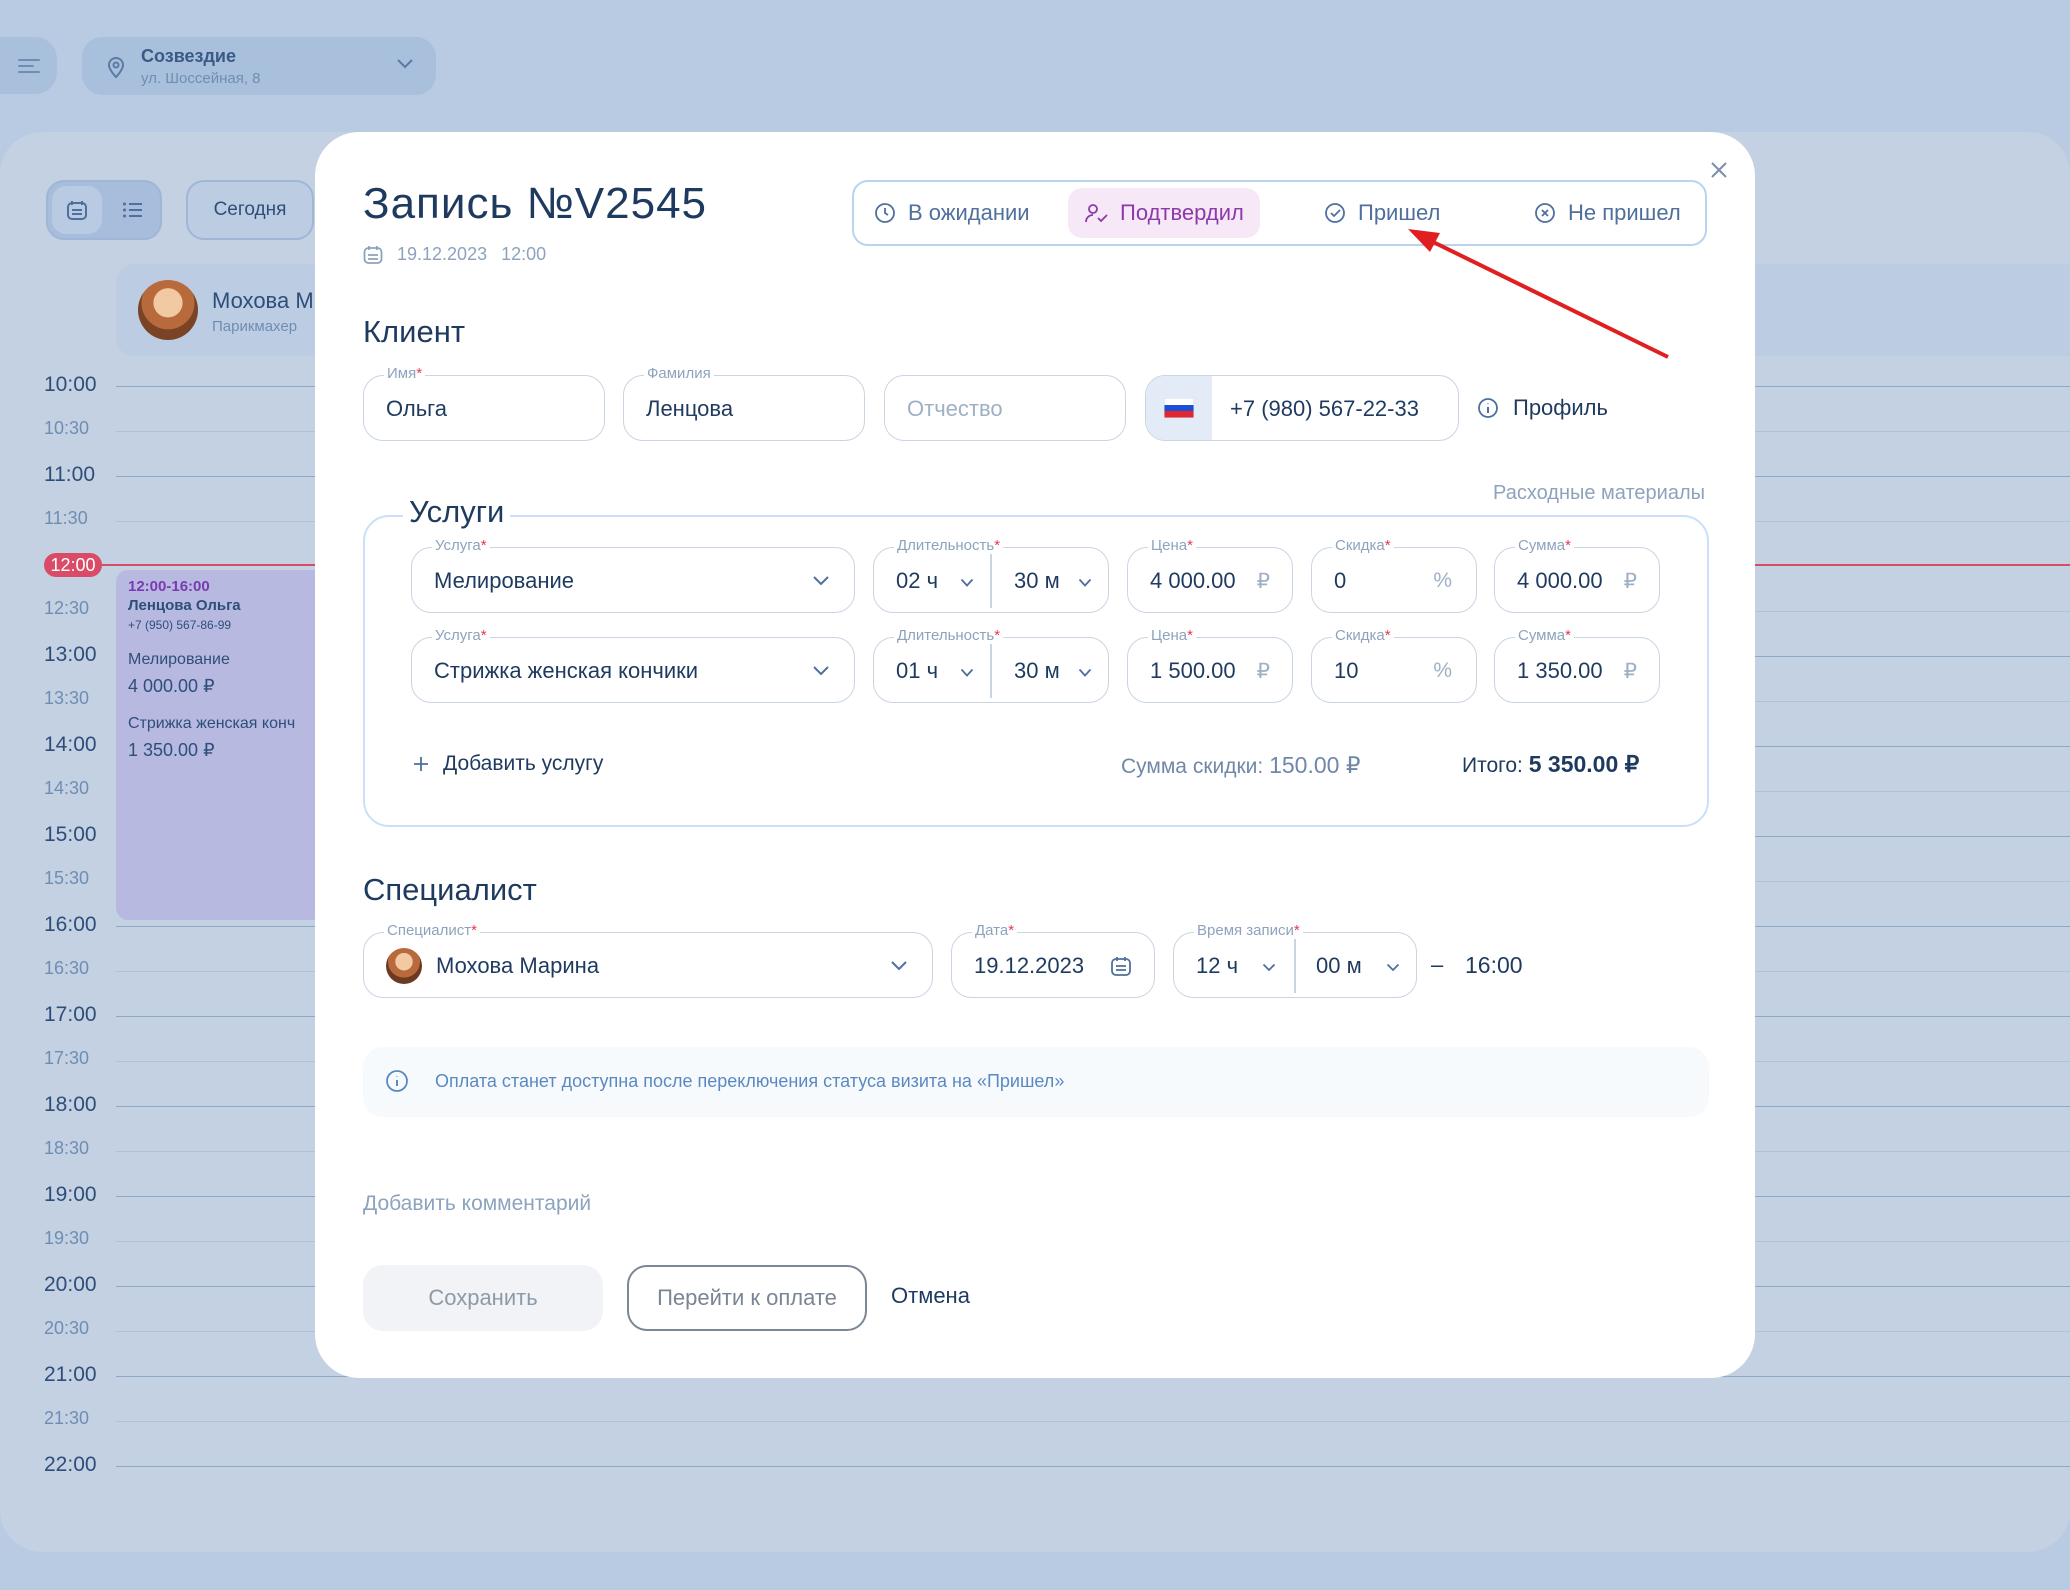 The height and width of the screenshot is (1590, 2070). What do you see at coordinates (1121, 966) in the screenshot?
I see `calendar-icon` at bounding box center [1121, 966].